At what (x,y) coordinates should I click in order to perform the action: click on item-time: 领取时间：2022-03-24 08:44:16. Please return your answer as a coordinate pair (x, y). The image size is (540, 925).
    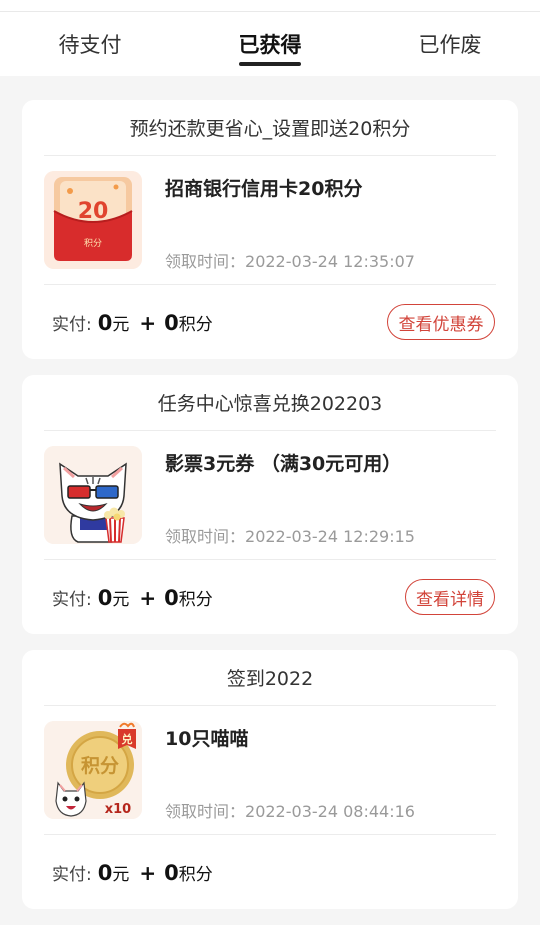
    Looking at the image, I should click on (290, 810).